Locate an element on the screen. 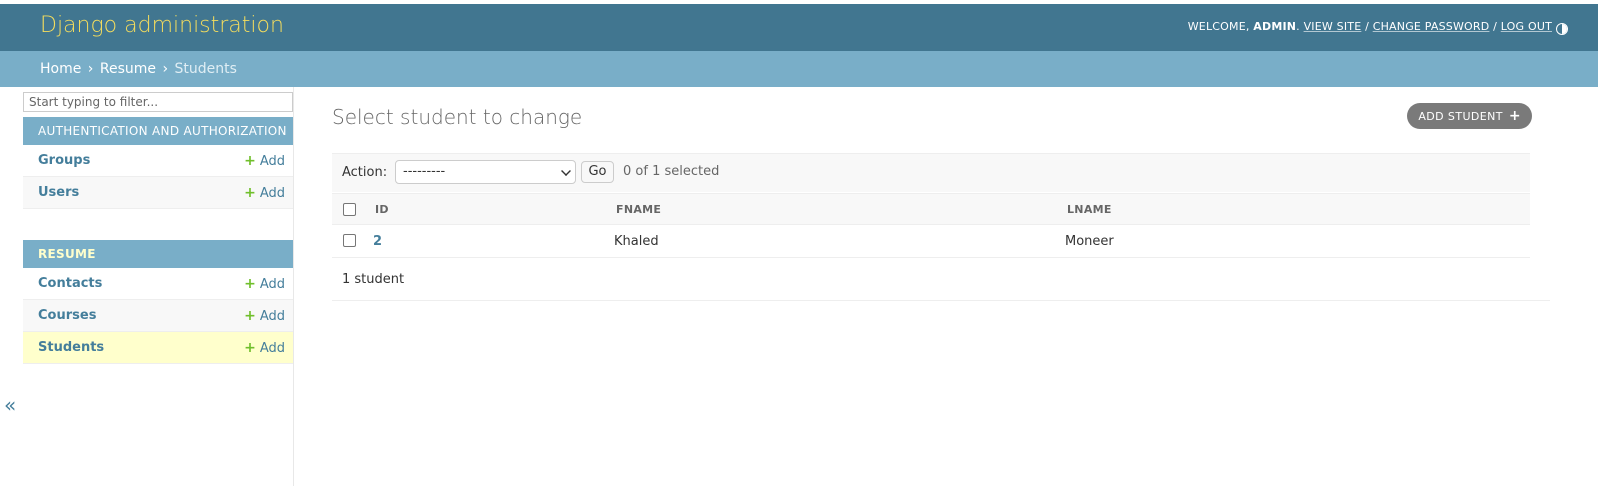  add-users-link: + Add is located at coordinates (264, 193).